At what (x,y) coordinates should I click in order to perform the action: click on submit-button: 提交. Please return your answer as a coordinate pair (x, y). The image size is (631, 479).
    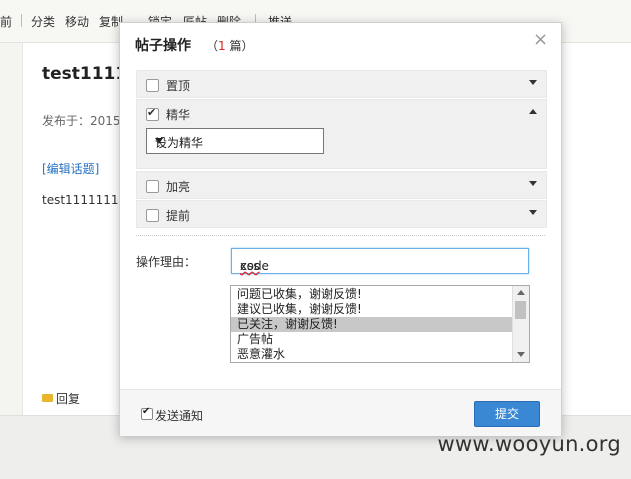
    Looking at the image, I should click on (507, 414).